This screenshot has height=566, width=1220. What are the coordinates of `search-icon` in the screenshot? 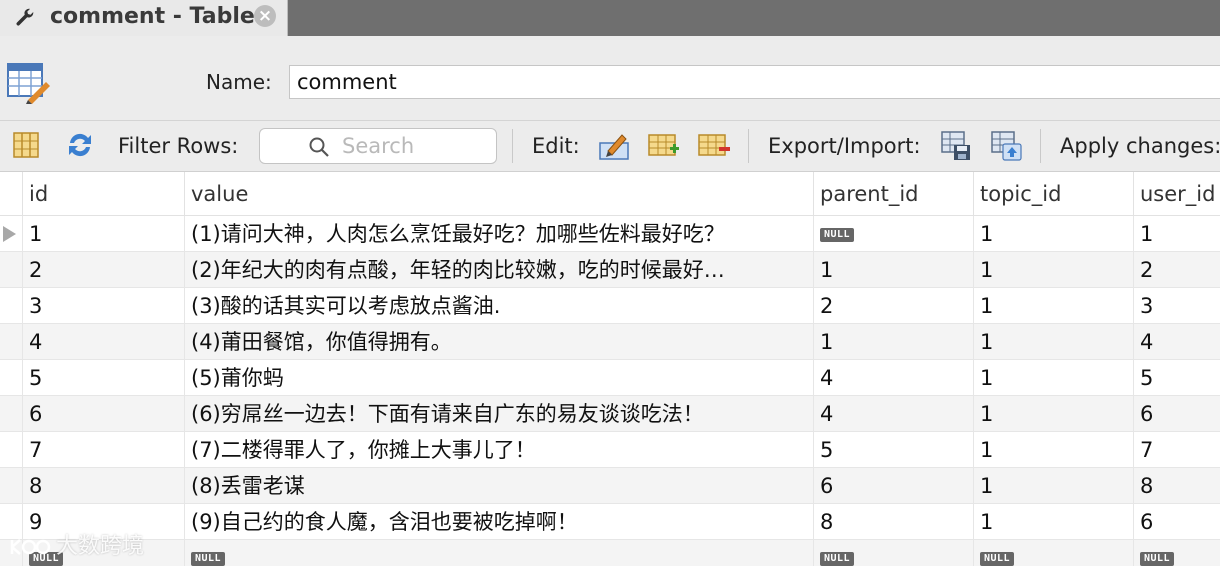 It's located at (319, 147).